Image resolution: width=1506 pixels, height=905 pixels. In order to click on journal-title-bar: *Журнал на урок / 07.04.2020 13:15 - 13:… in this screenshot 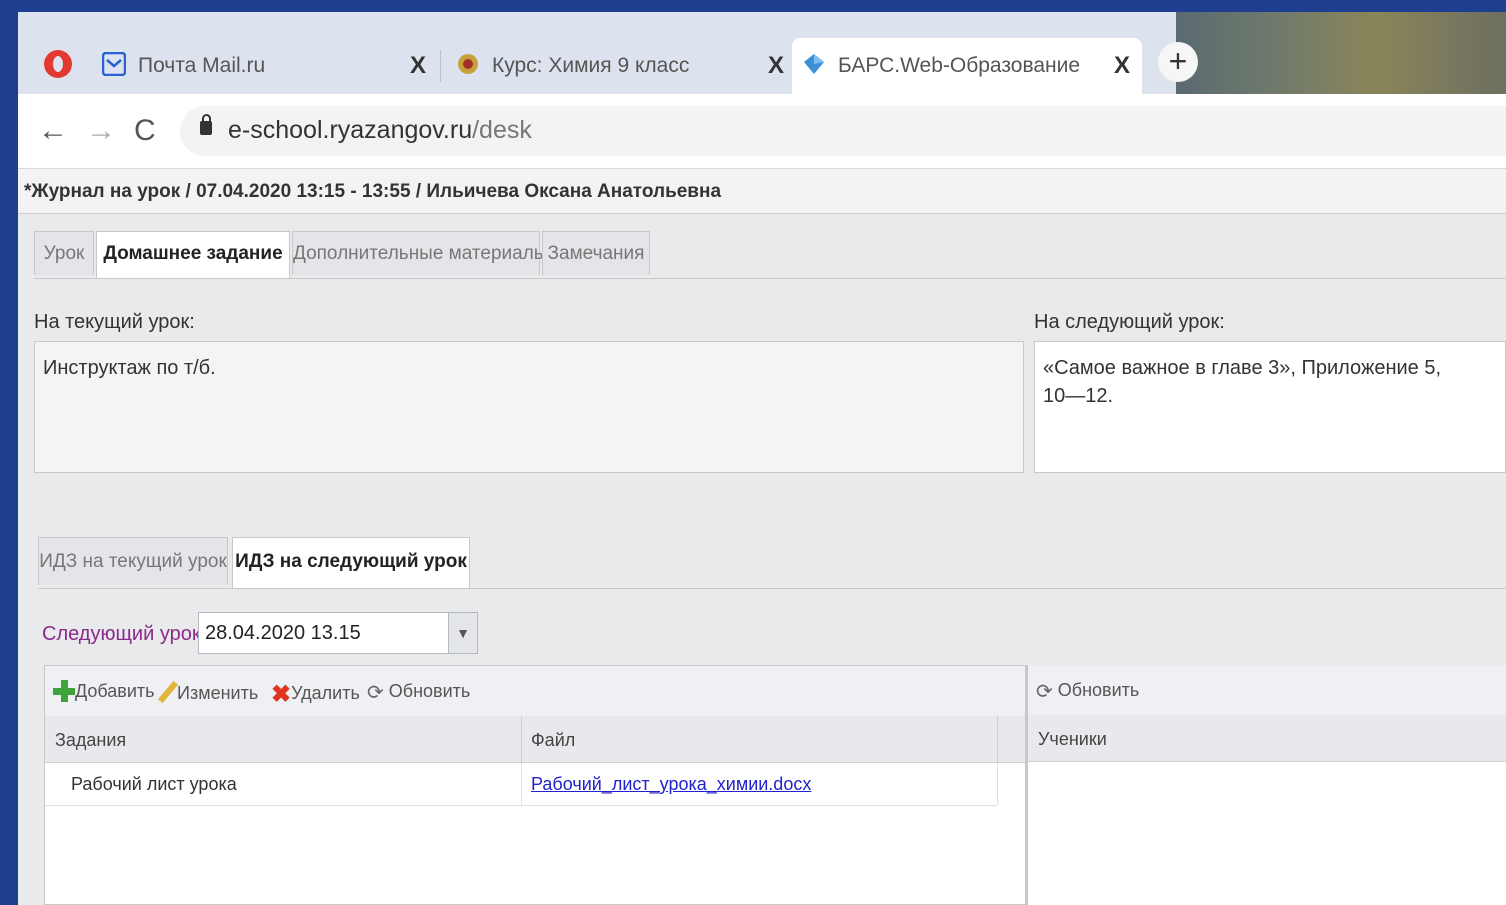, I will do `click(762, 191)`.